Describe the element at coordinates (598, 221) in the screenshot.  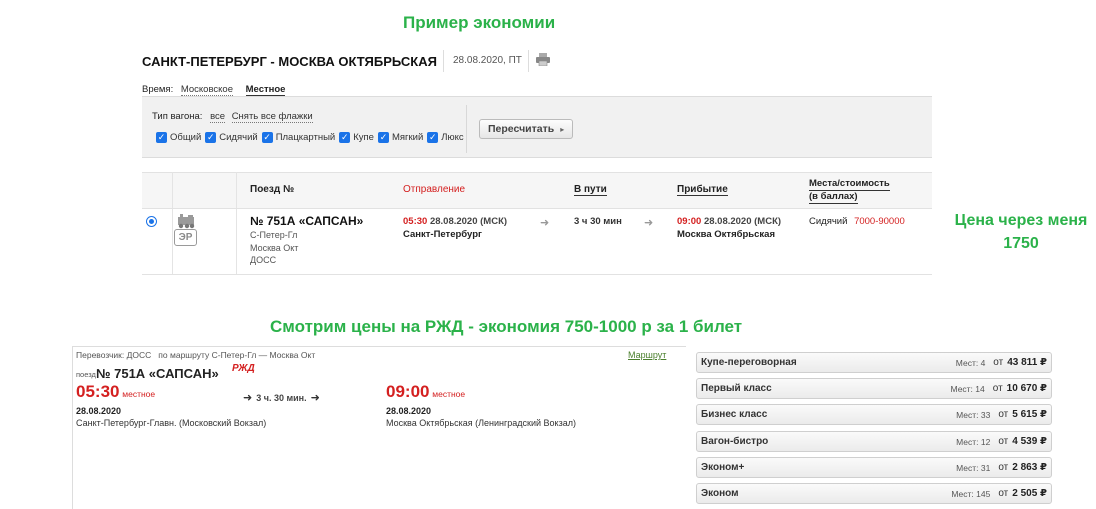
I see `travel-duration: 3 ч 30 мин` at that location.